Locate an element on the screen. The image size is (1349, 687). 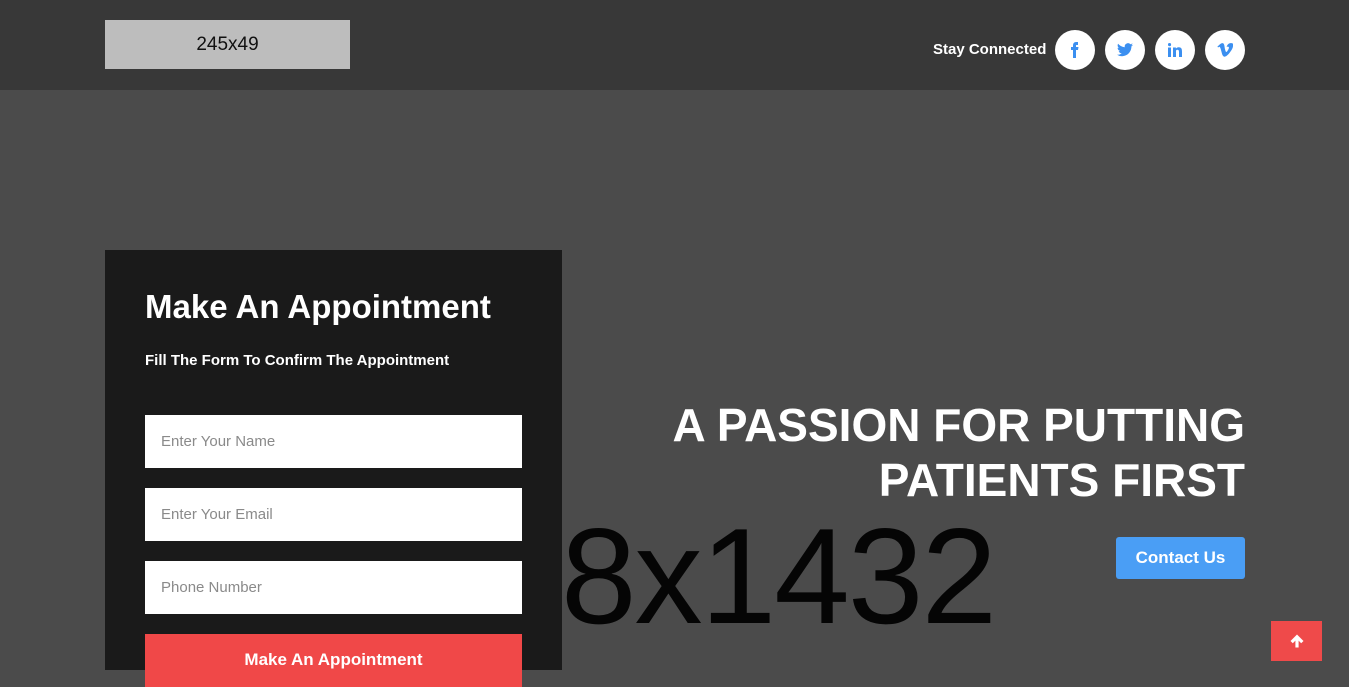
vimeo-icon is located at coordinates (1225, 50).